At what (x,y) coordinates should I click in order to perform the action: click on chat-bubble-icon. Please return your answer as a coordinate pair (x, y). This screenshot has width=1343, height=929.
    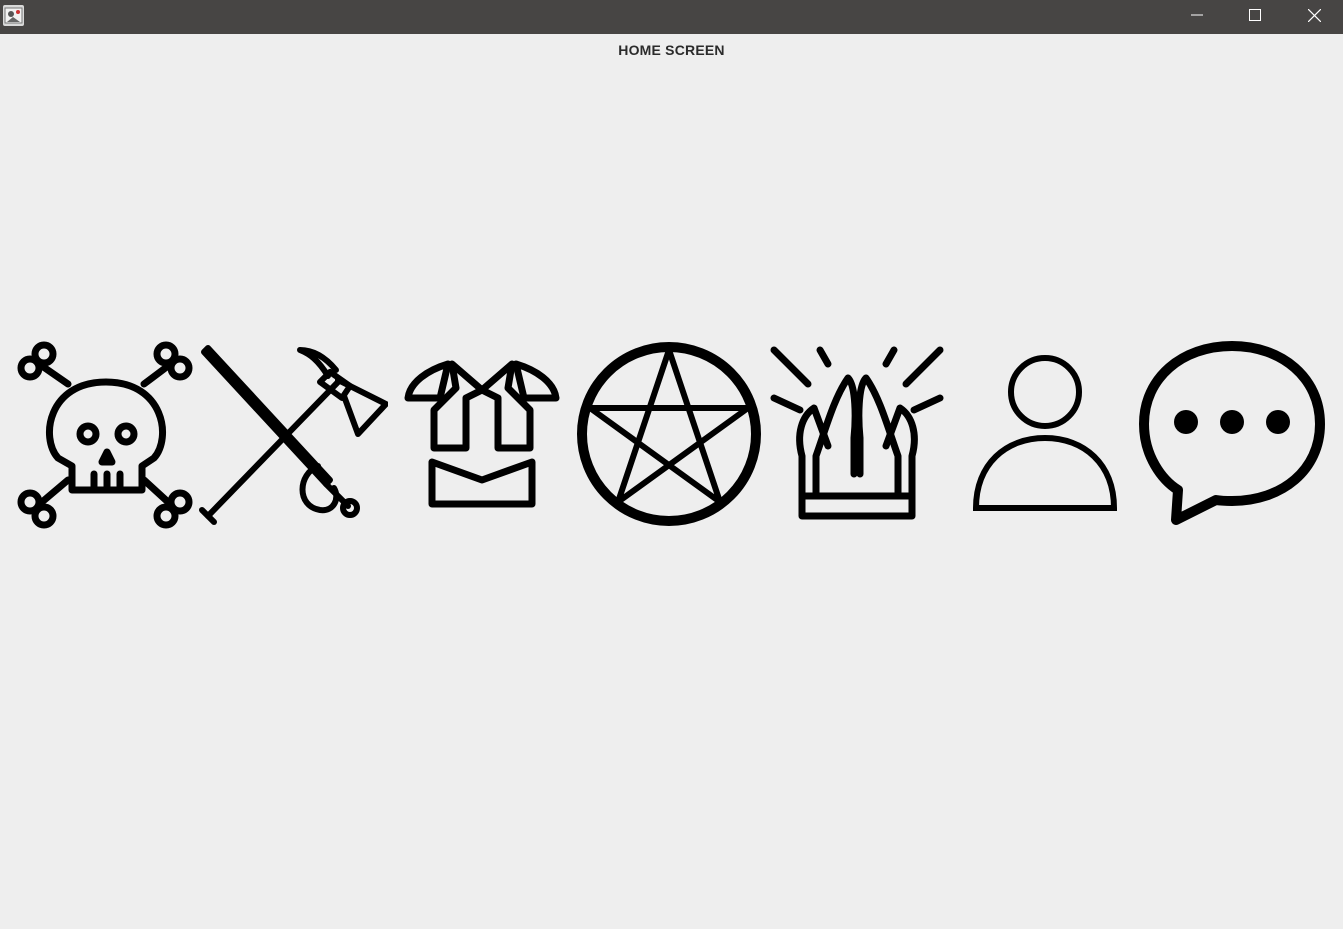
    Looking at the image, I should click on (1232, 433).